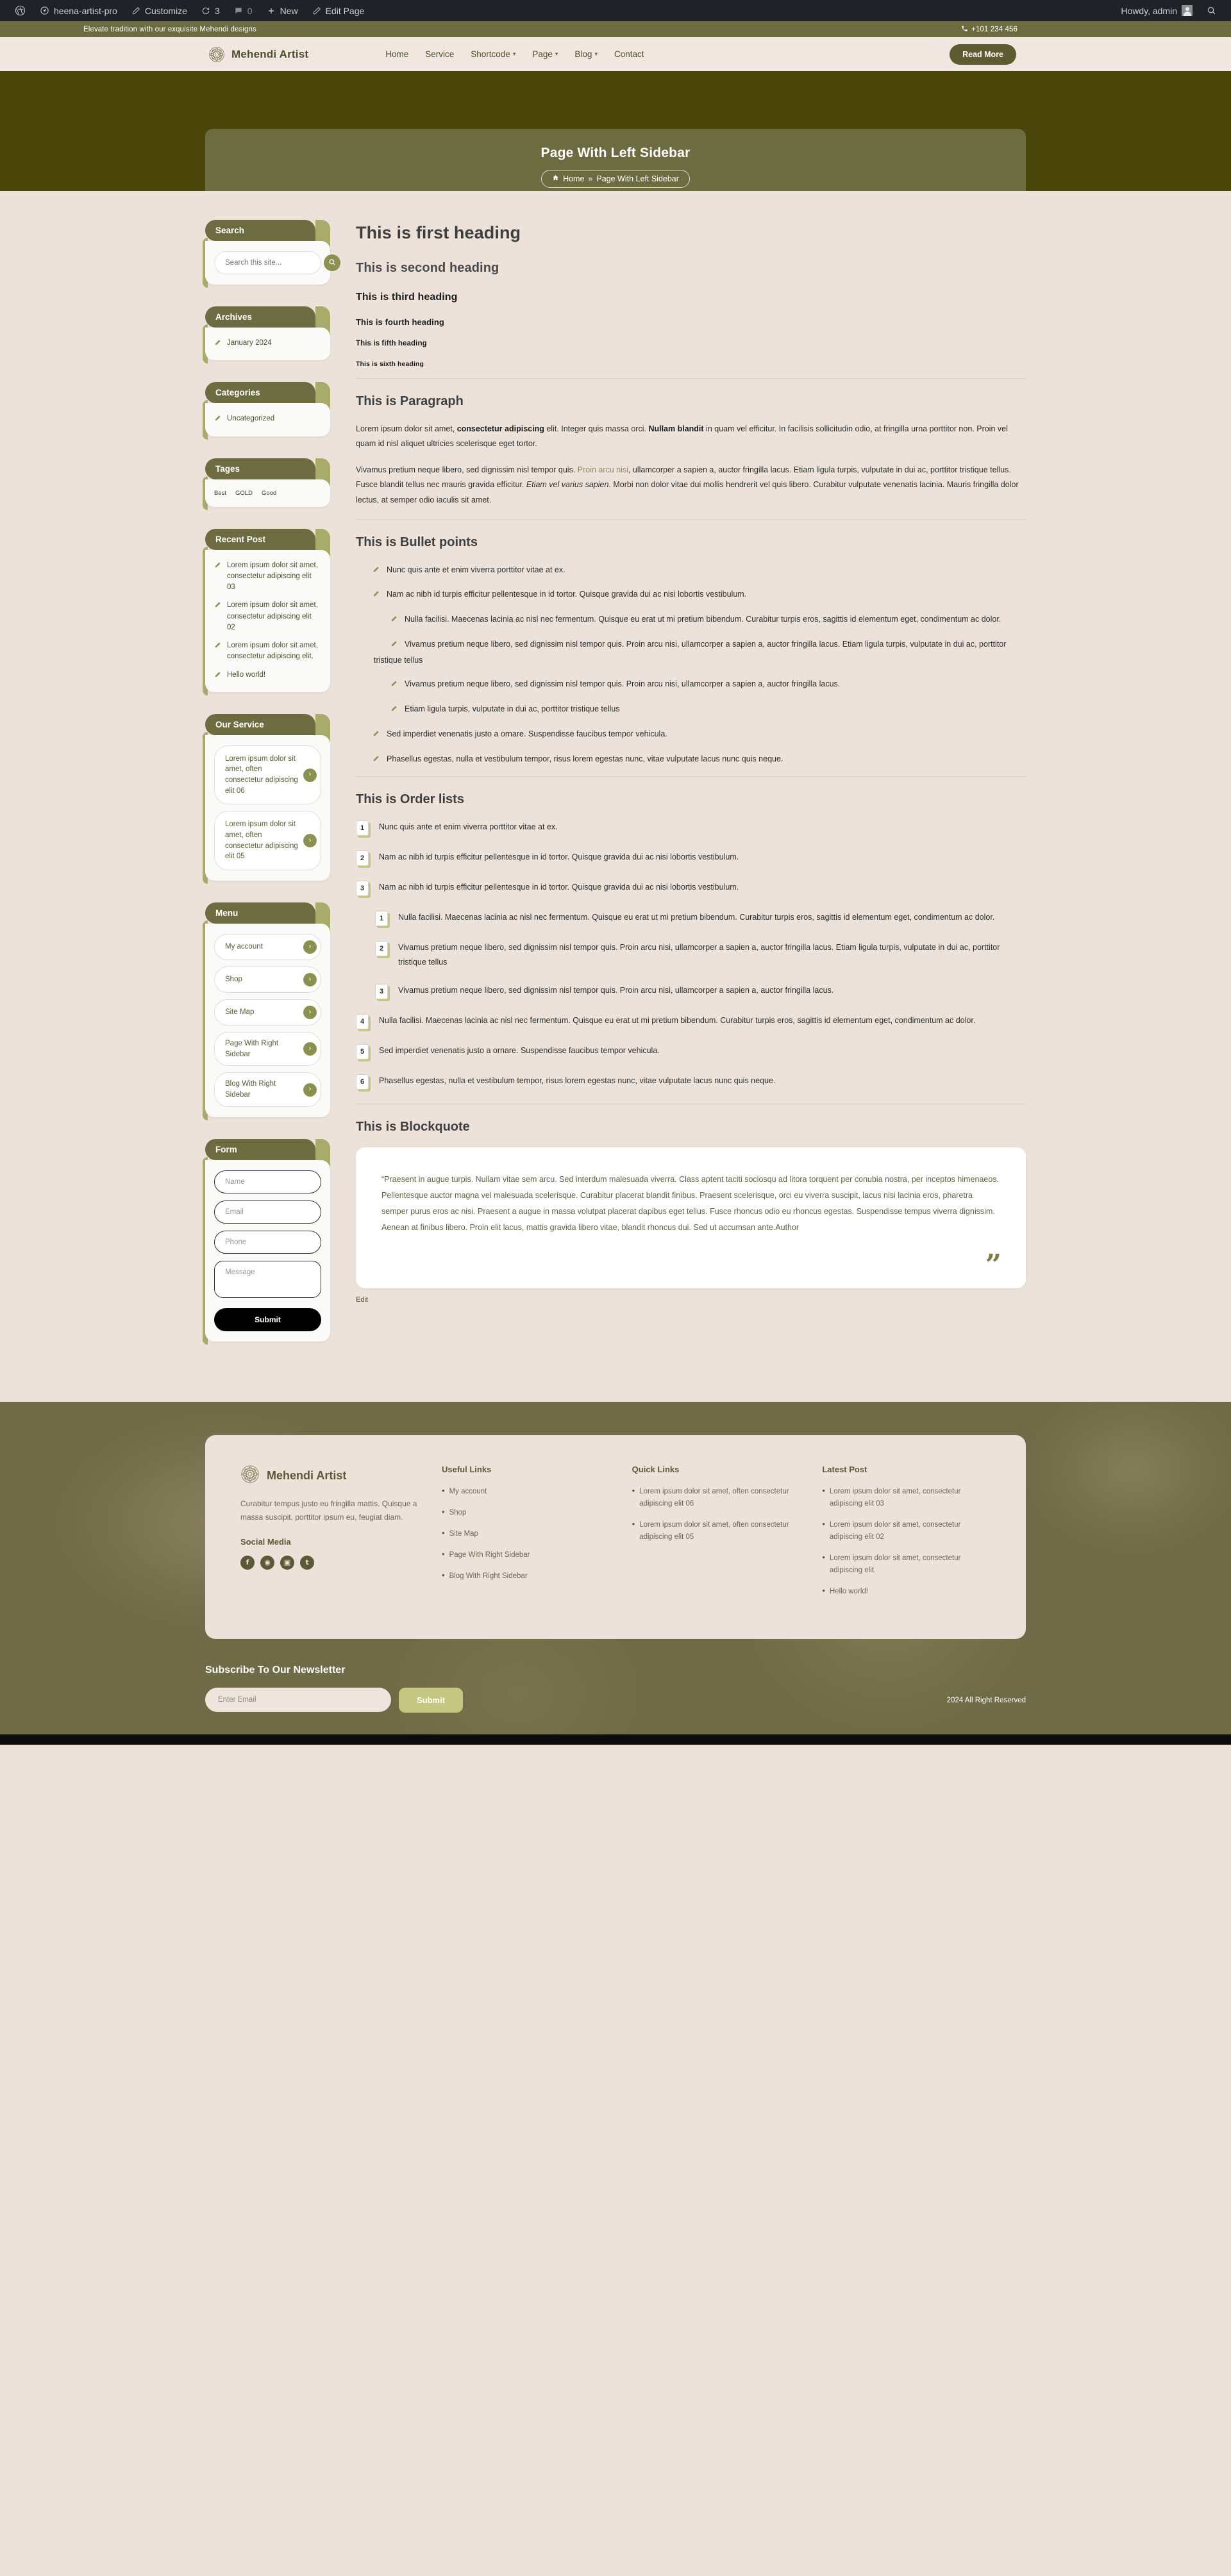 This screenshot has width=1231, height=2576. I want to click on footer-bottom-bar, so click(615, 1740).